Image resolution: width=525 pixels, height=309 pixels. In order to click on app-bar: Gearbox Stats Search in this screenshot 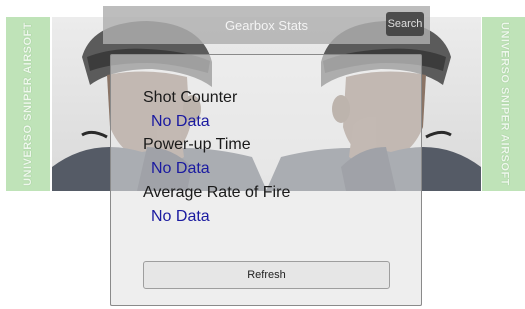, I will do `click(266, 25)`.